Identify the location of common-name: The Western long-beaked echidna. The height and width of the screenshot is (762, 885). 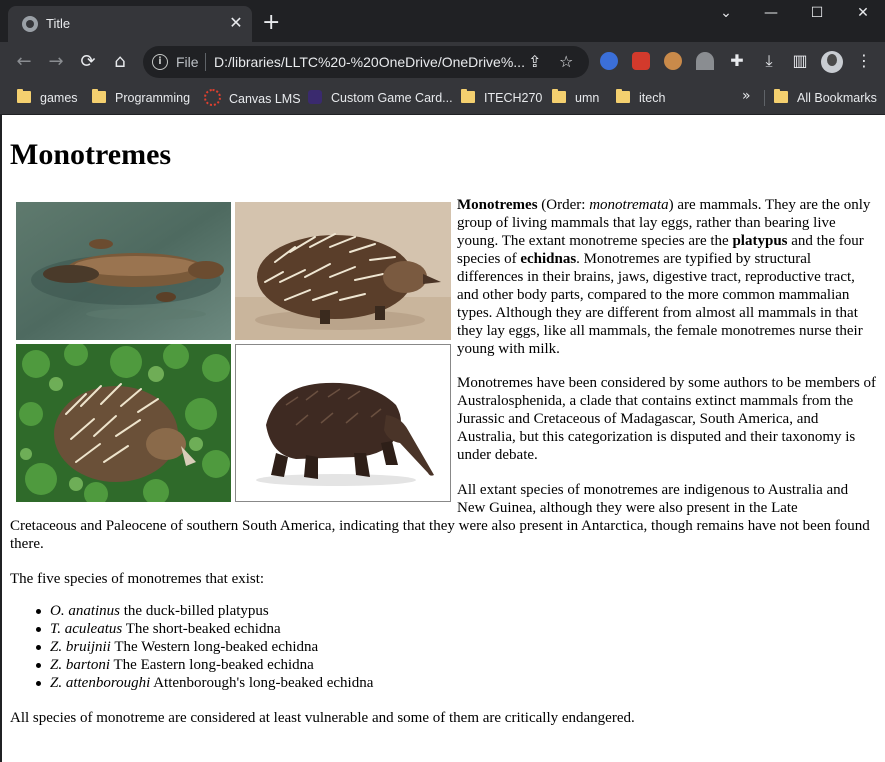
(214, 647).